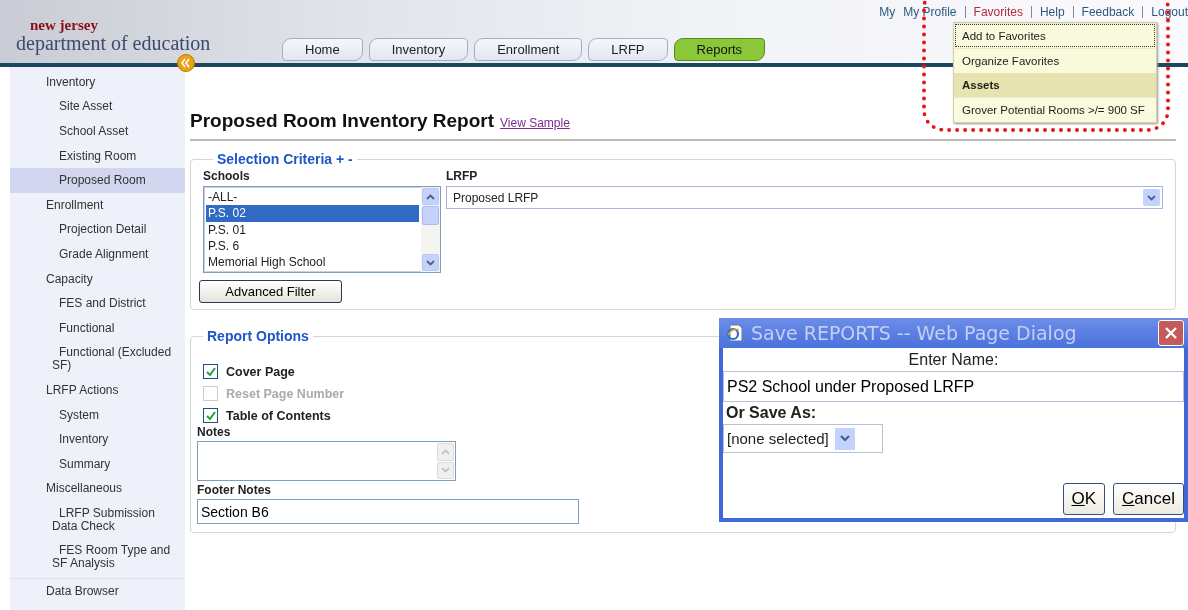  I want to click on header-link: My, so click(887, 12).